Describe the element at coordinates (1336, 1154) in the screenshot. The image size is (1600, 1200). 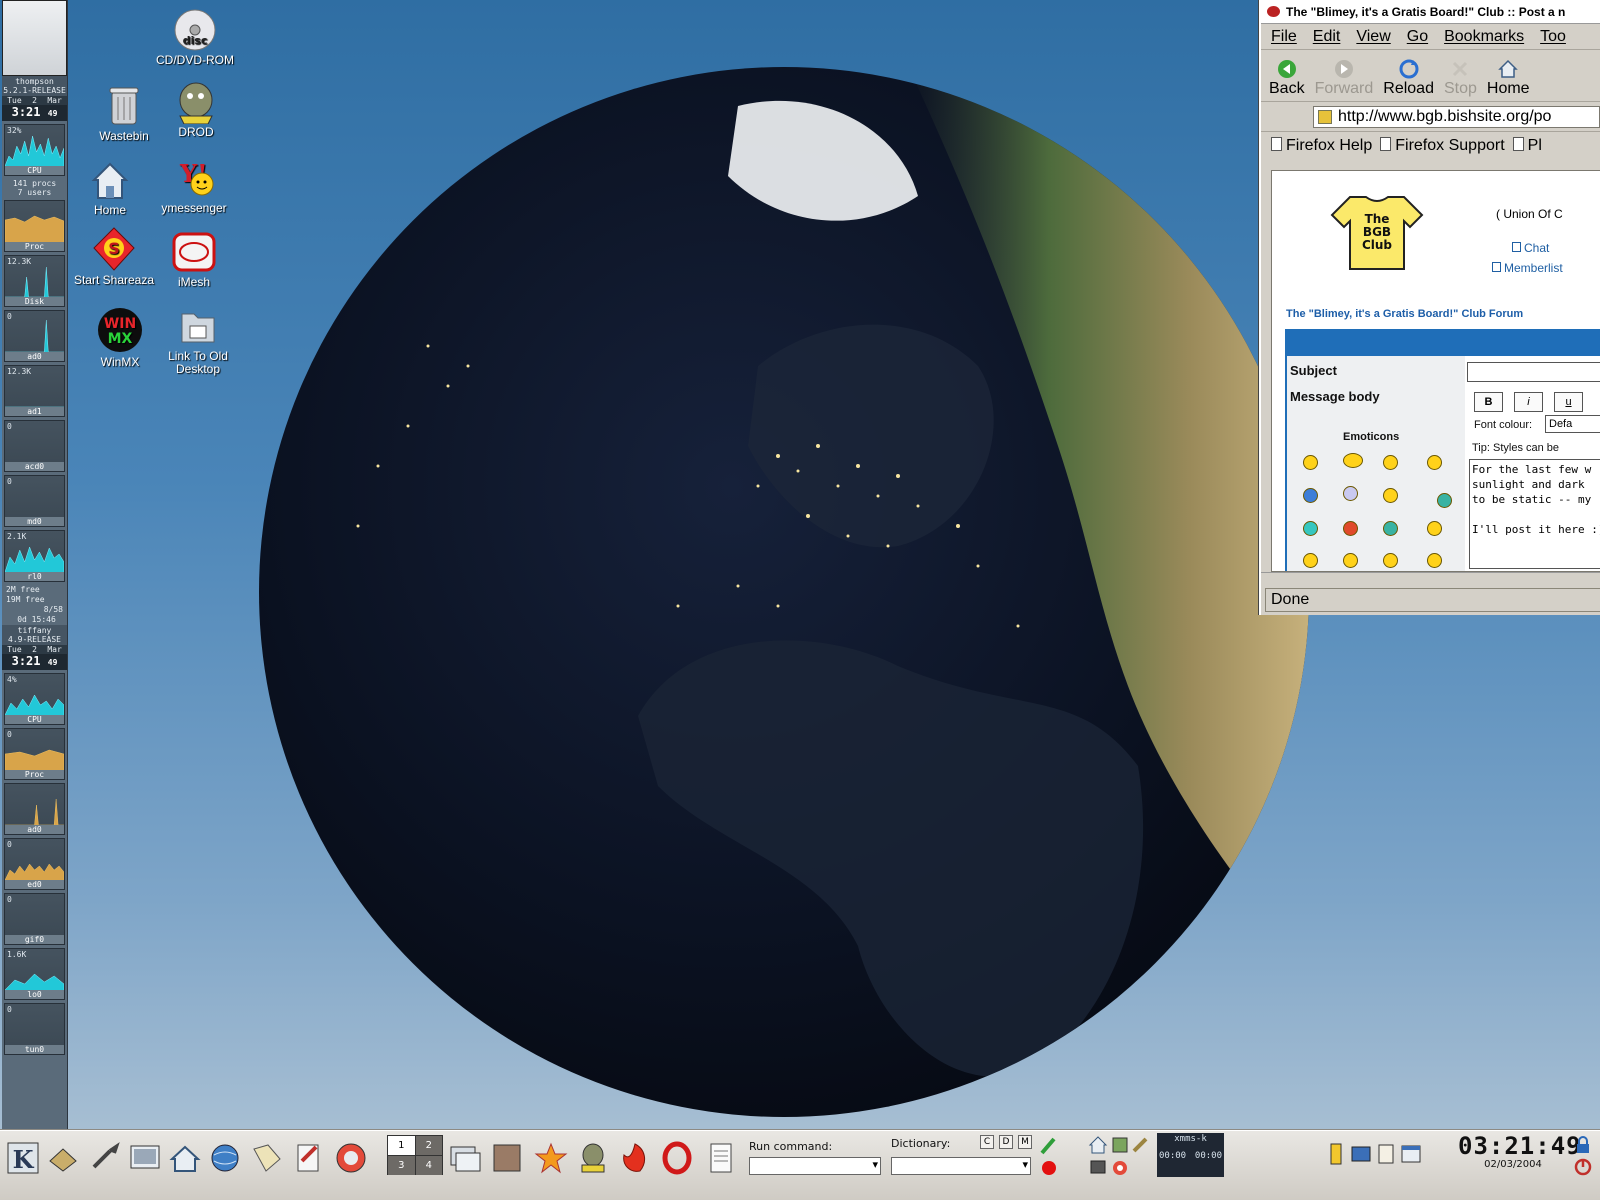
I see `battery-tray-icon` at that location.